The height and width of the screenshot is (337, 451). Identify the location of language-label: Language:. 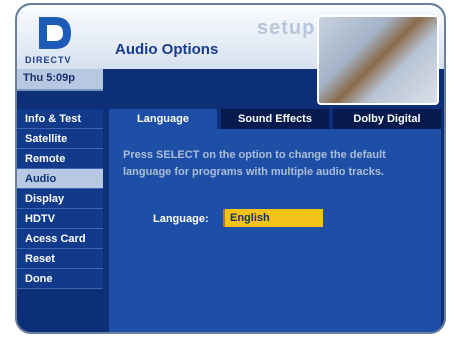
(181, 219).